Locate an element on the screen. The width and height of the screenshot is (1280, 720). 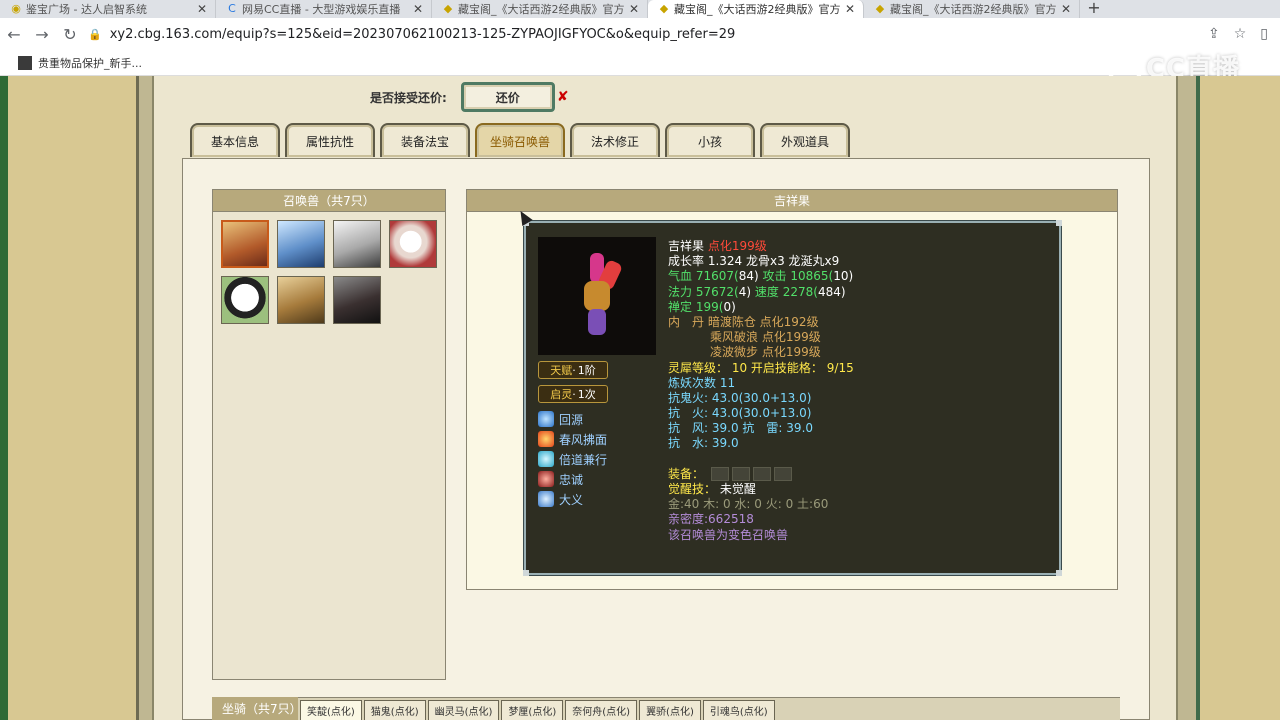
zen-label: 禅定 is located at coordinates (680, 306).